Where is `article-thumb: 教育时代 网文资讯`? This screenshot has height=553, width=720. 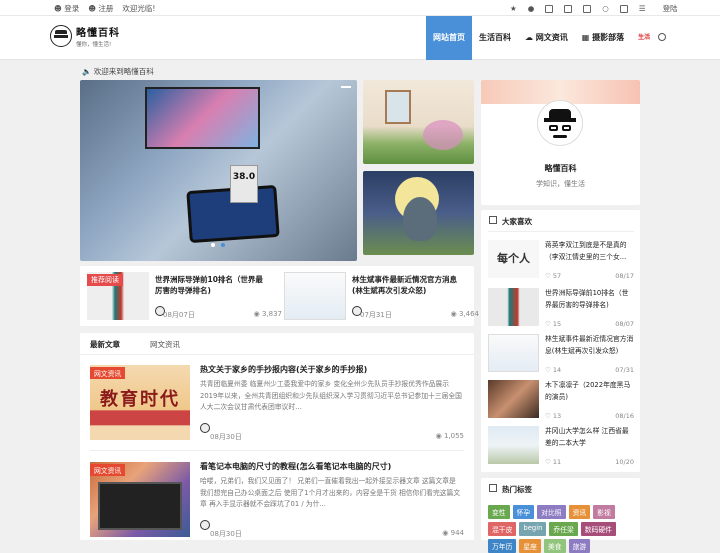 article-thumb: 教育时代 网文资讯 is located at coordinates (140, 402).